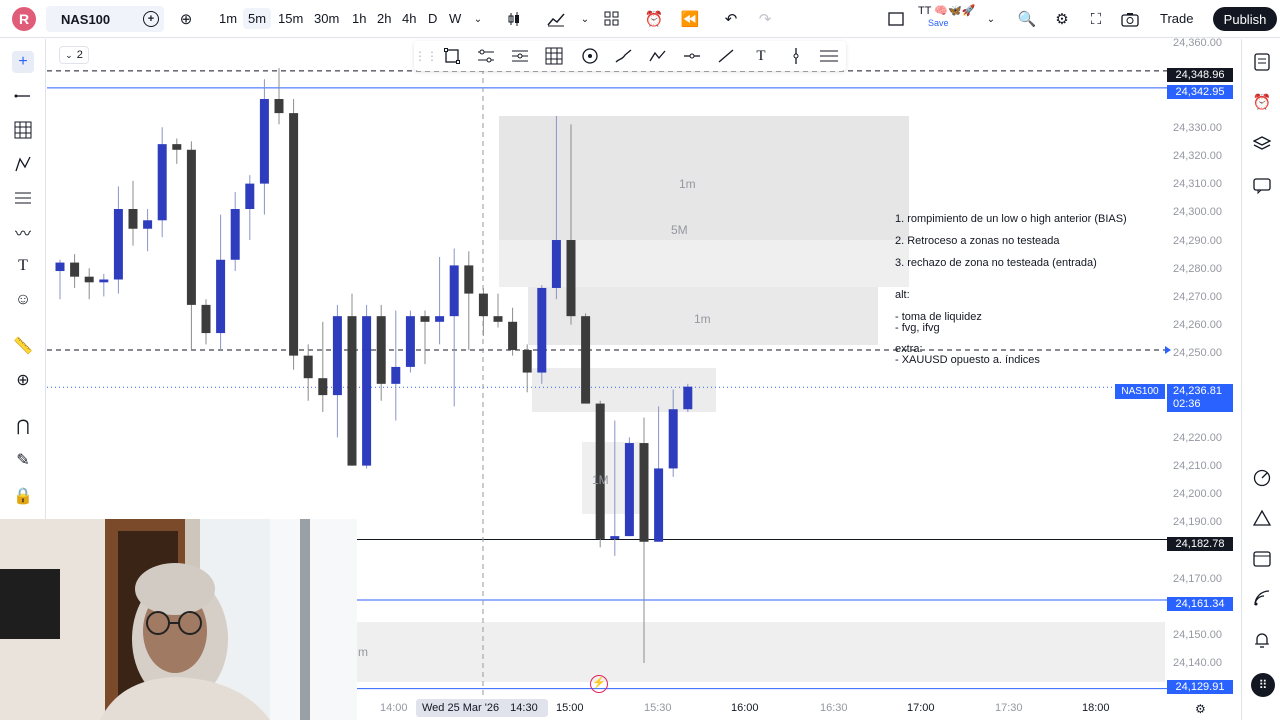  I want to click on timeframe-15m: 15m, so click(290, 18).